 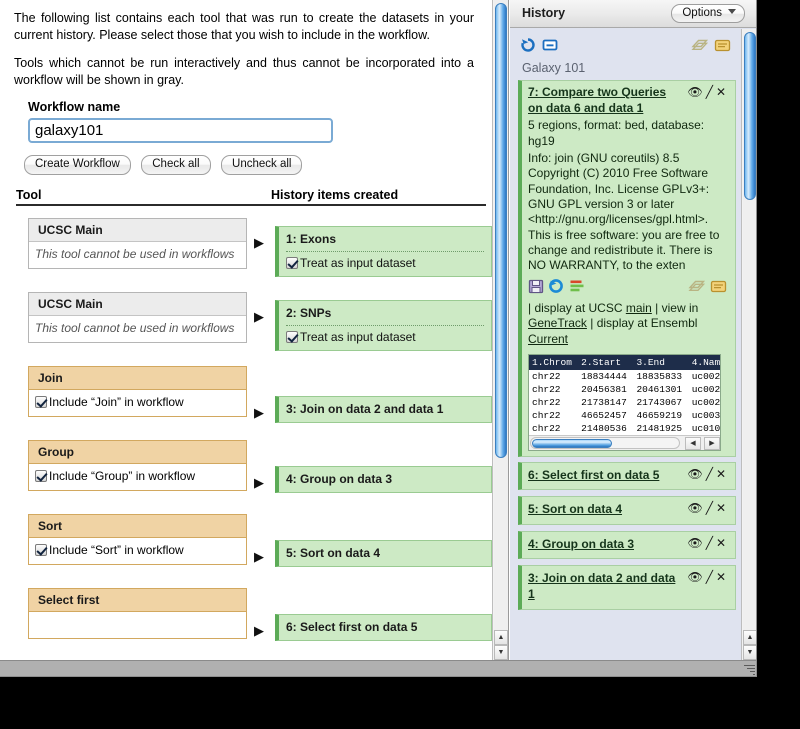 What do you see at coordinates (365, 408) in the screenshot?
I see `history-item-title: 3: Join on data 2 and data 1` at bounding box center [365, 408].